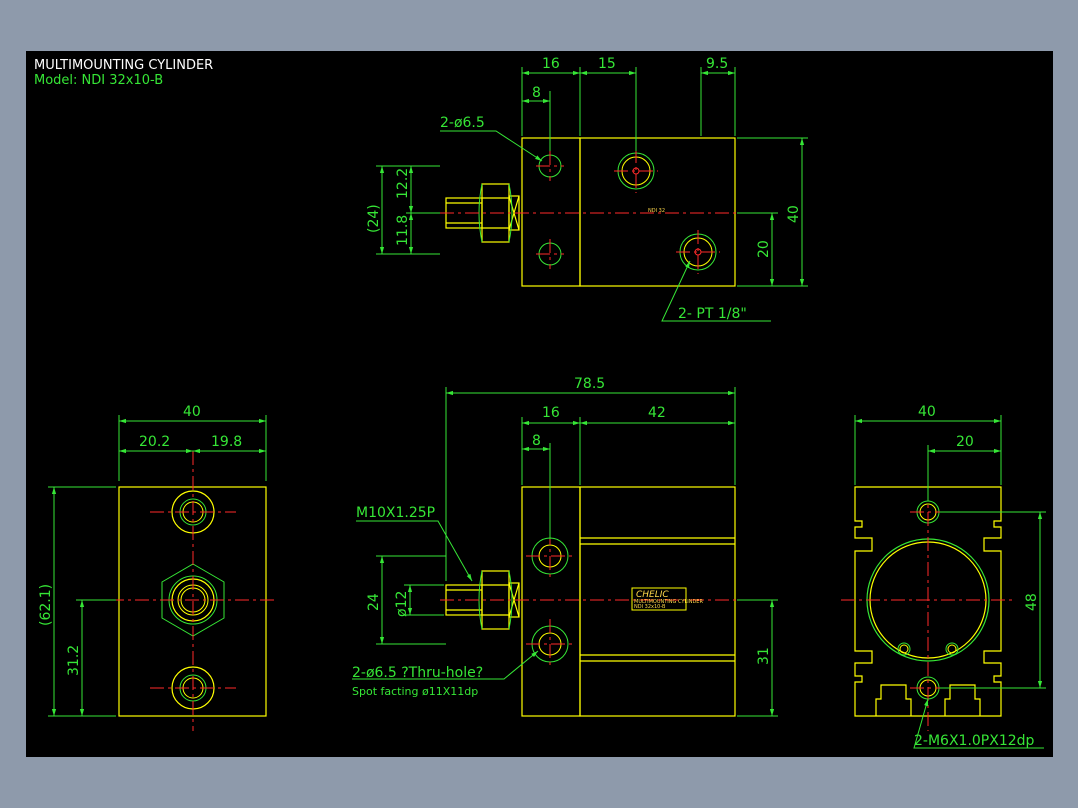  What do you see at coordinates (226, 442) in the screenshot?
I see `dim-19-8: 19.8` at bounding box center [226, 442].